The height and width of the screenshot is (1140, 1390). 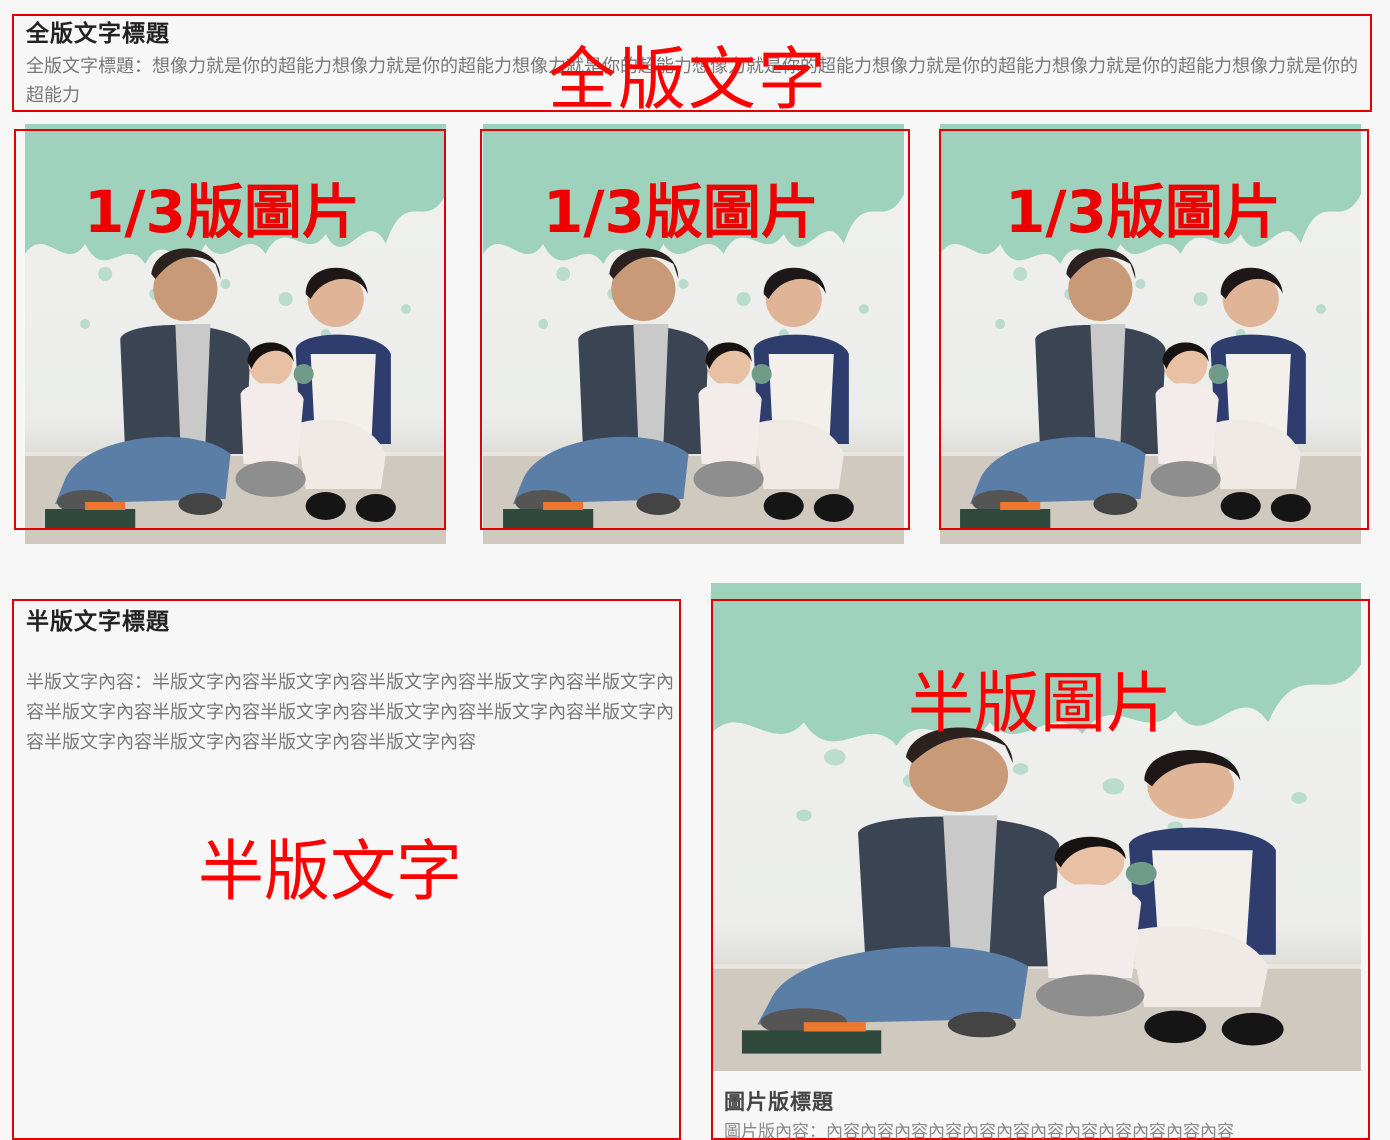 What do you see at coordinates (1143, 212) in the screenshot?
I see `third-image-annotation-3: 1/3版圖片` at bounding box center [1143, 212].